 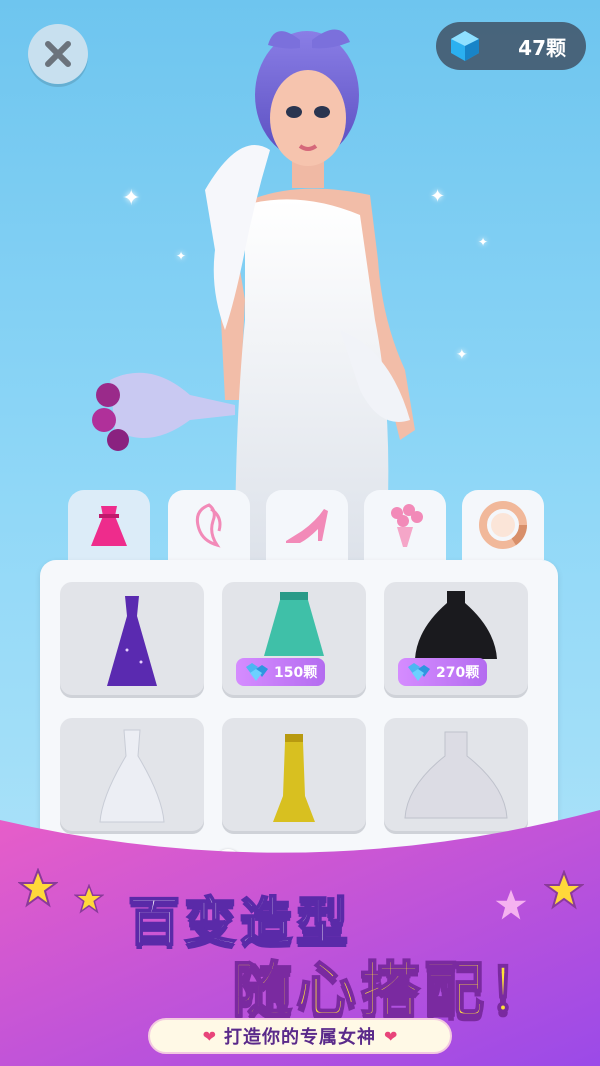 I want to click on close-button, so click(x=58, y=54).